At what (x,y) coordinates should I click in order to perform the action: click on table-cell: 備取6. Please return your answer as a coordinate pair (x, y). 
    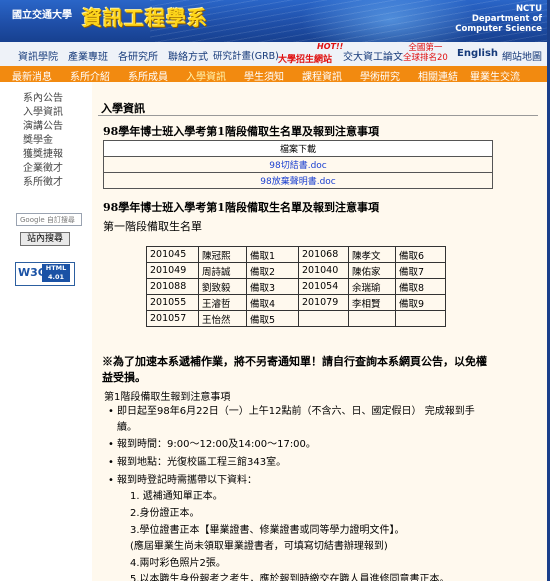
    Looking at the image, I should click on (420, 254).